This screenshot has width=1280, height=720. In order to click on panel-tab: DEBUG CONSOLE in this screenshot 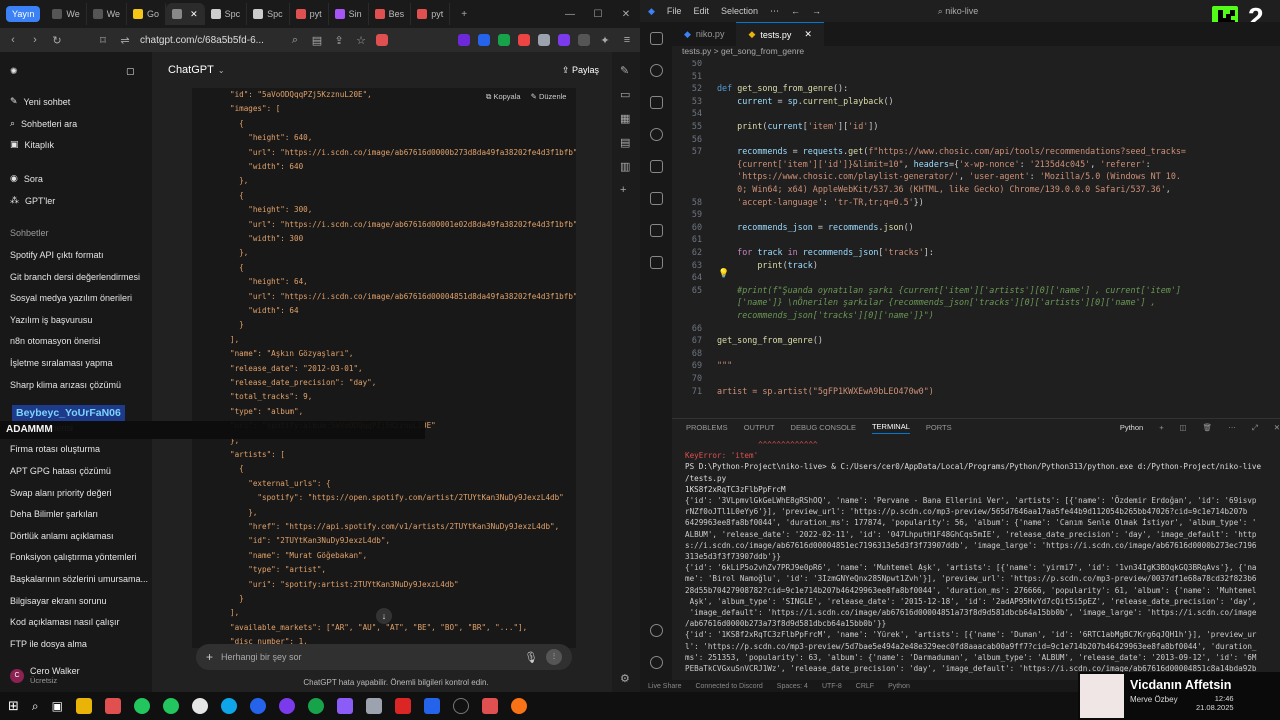, I will do `click(823, 427)`.